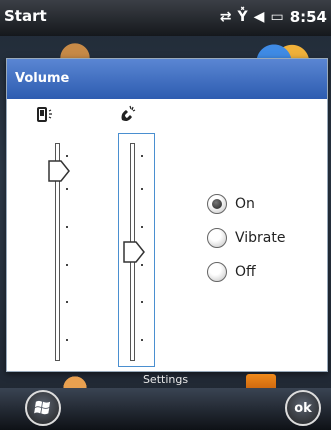 This screenshot has height=430, width=331. What do you see at coordinates (242, 17) in the screenshot?
I see `no-signal-icon: Y̽` at bounding box center [242, 17].